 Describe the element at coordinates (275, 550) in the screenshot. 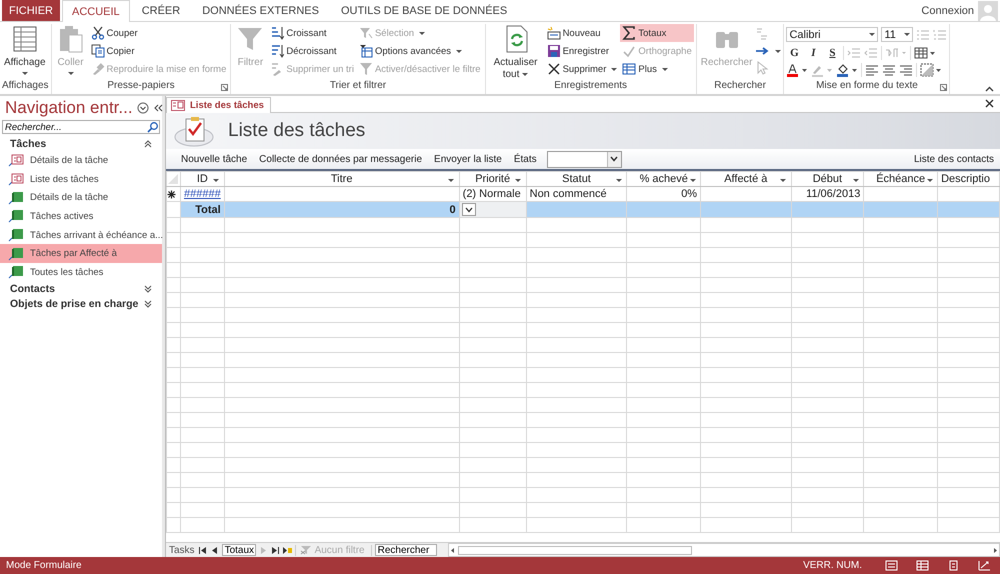

I see `last-record-icon` at that location.